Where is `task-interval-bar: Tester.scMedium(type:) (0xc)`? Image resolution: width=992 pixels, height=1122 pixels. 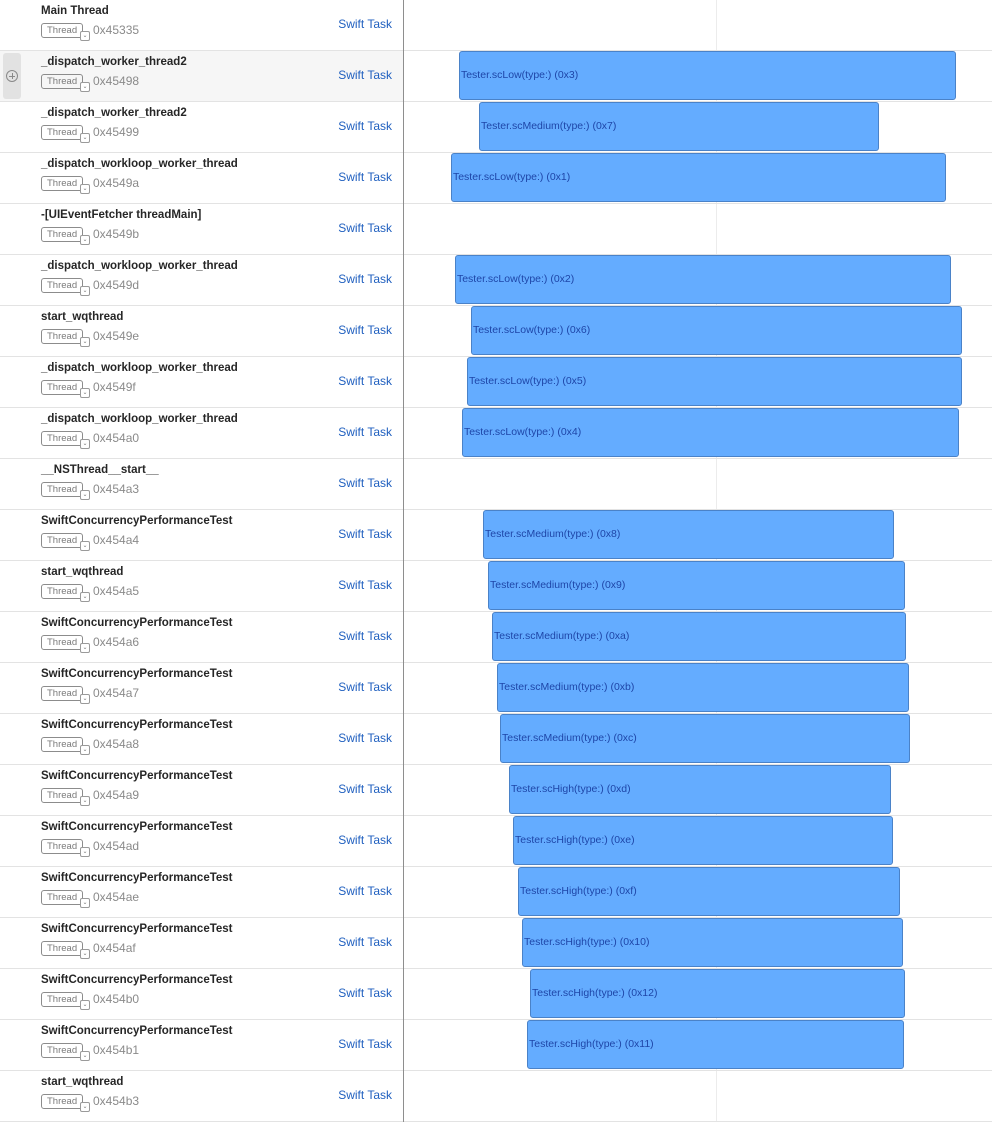
task-interval-bar: Tester.scMedium(type:) (0xc) is located at coordinates (705, 738).